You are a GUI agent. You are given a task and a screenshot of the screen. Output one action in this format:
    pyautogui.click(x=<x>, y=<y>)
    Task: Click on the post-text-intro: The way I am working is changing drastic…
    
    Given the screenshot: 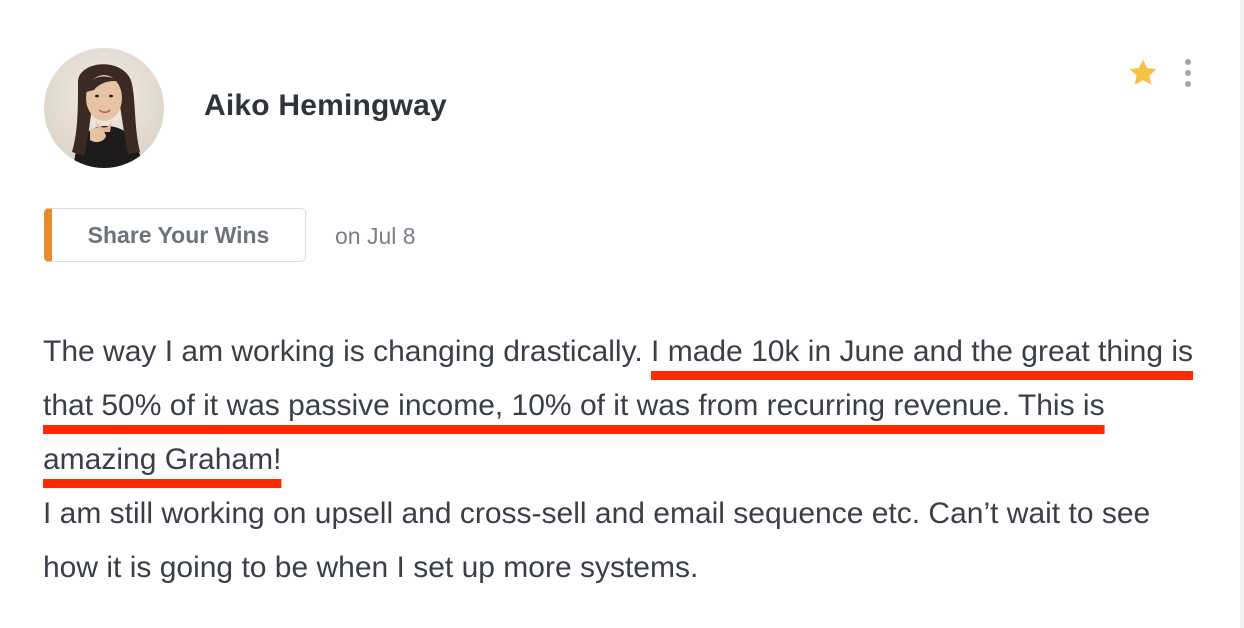 What is the action you would take?
    pyautogui.click(x=347, y=351)
    